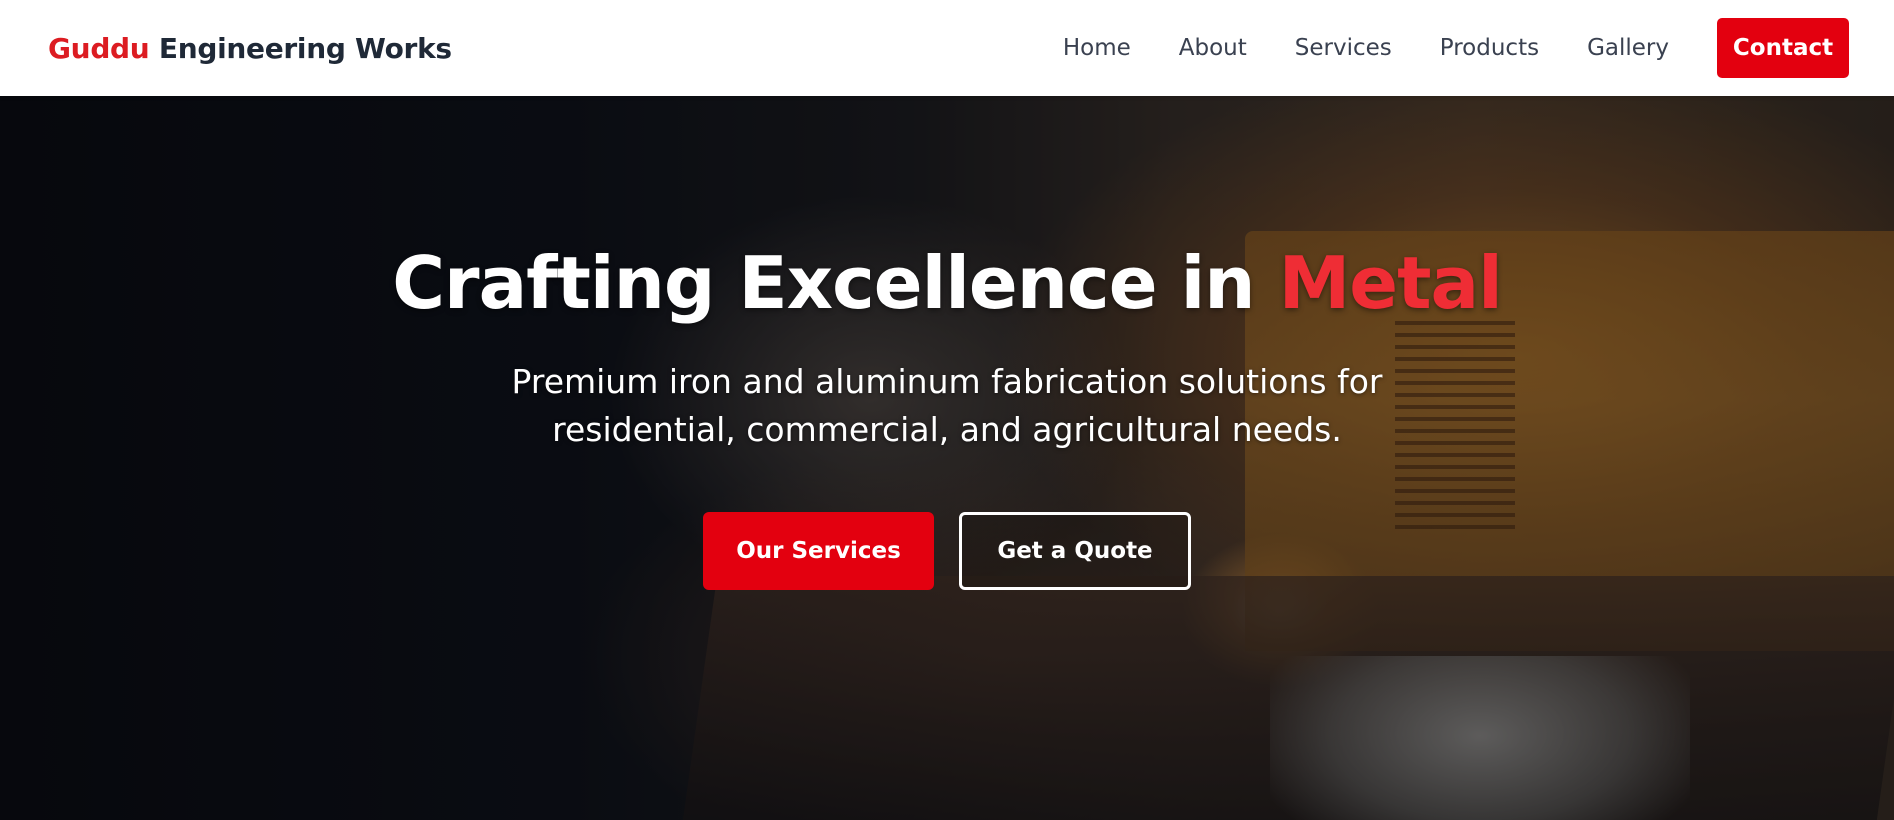 The height and width of the screenshot is (820, 1894). I want to click on nav-link-gallery: Gallery, so click(1628, 48).